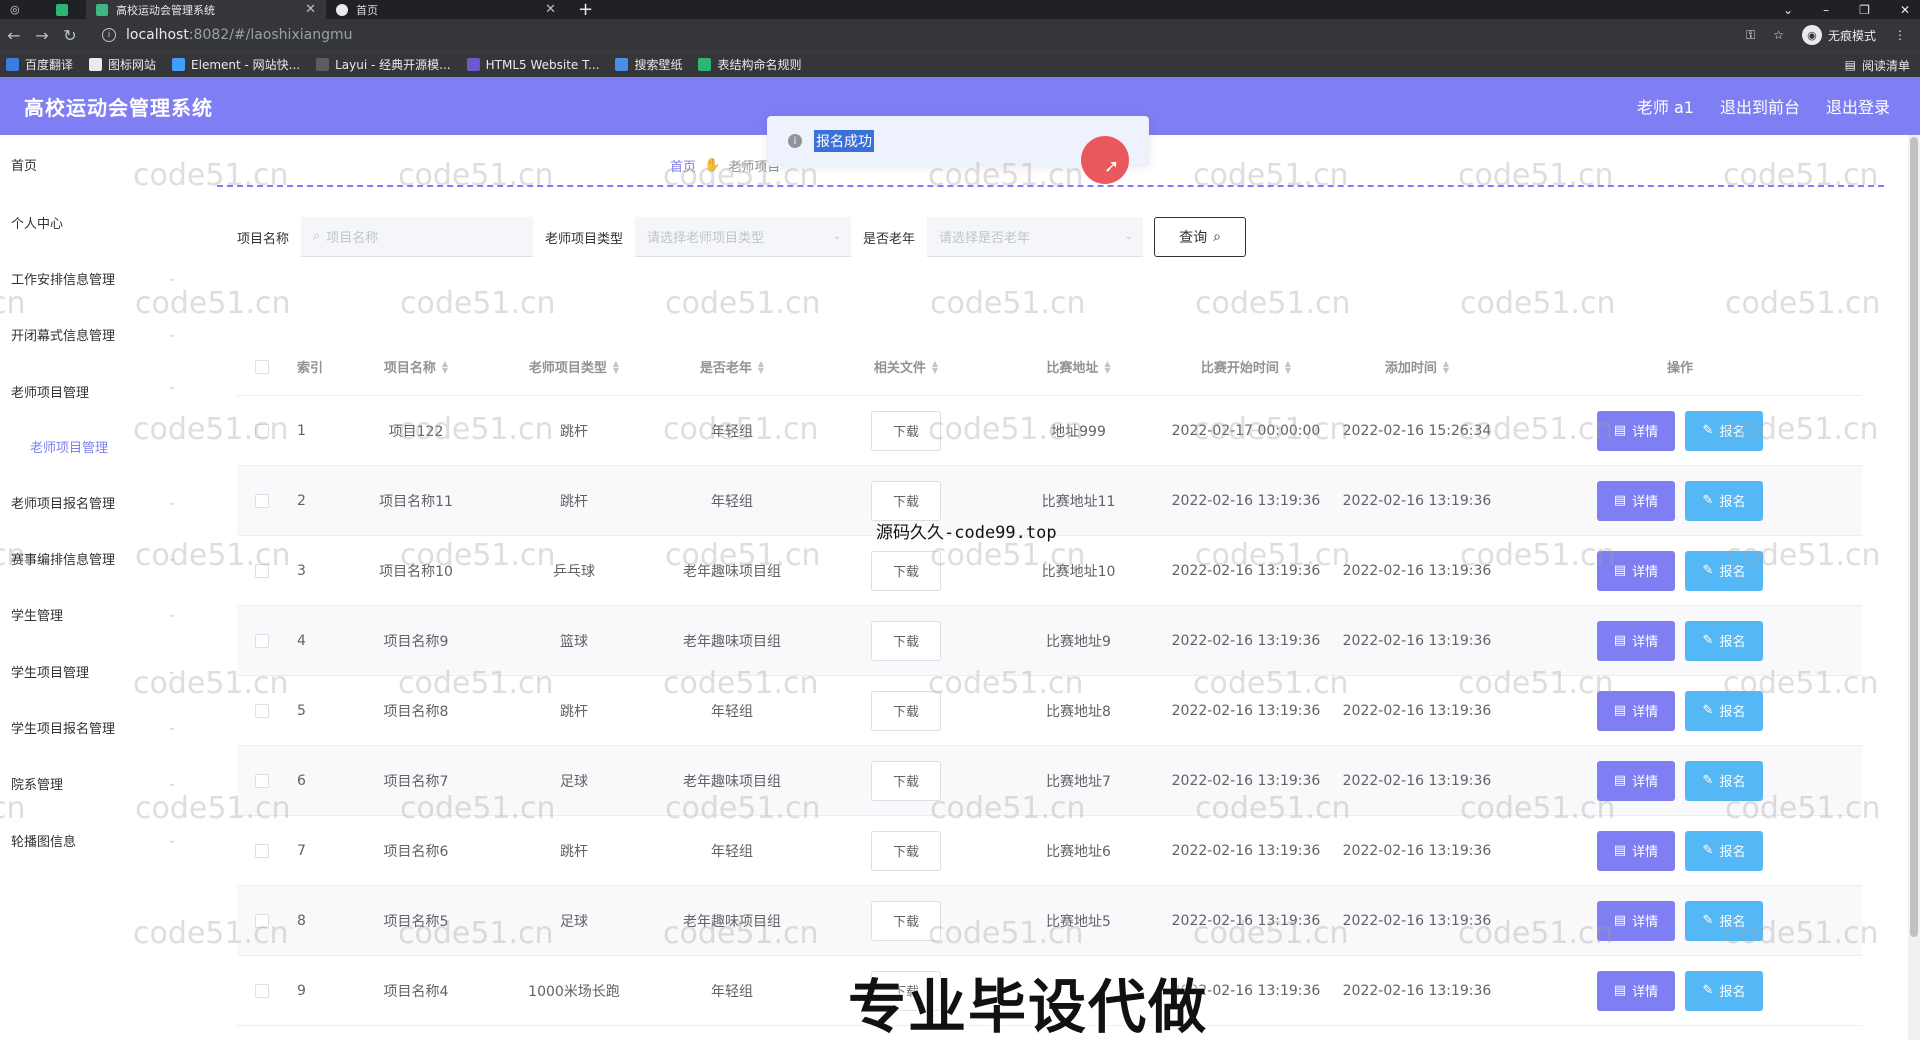 The width and height of the screenshot is (1920, 1044). I want to click on reading-list: ▤ 阅读清单, so click(1877, 65).